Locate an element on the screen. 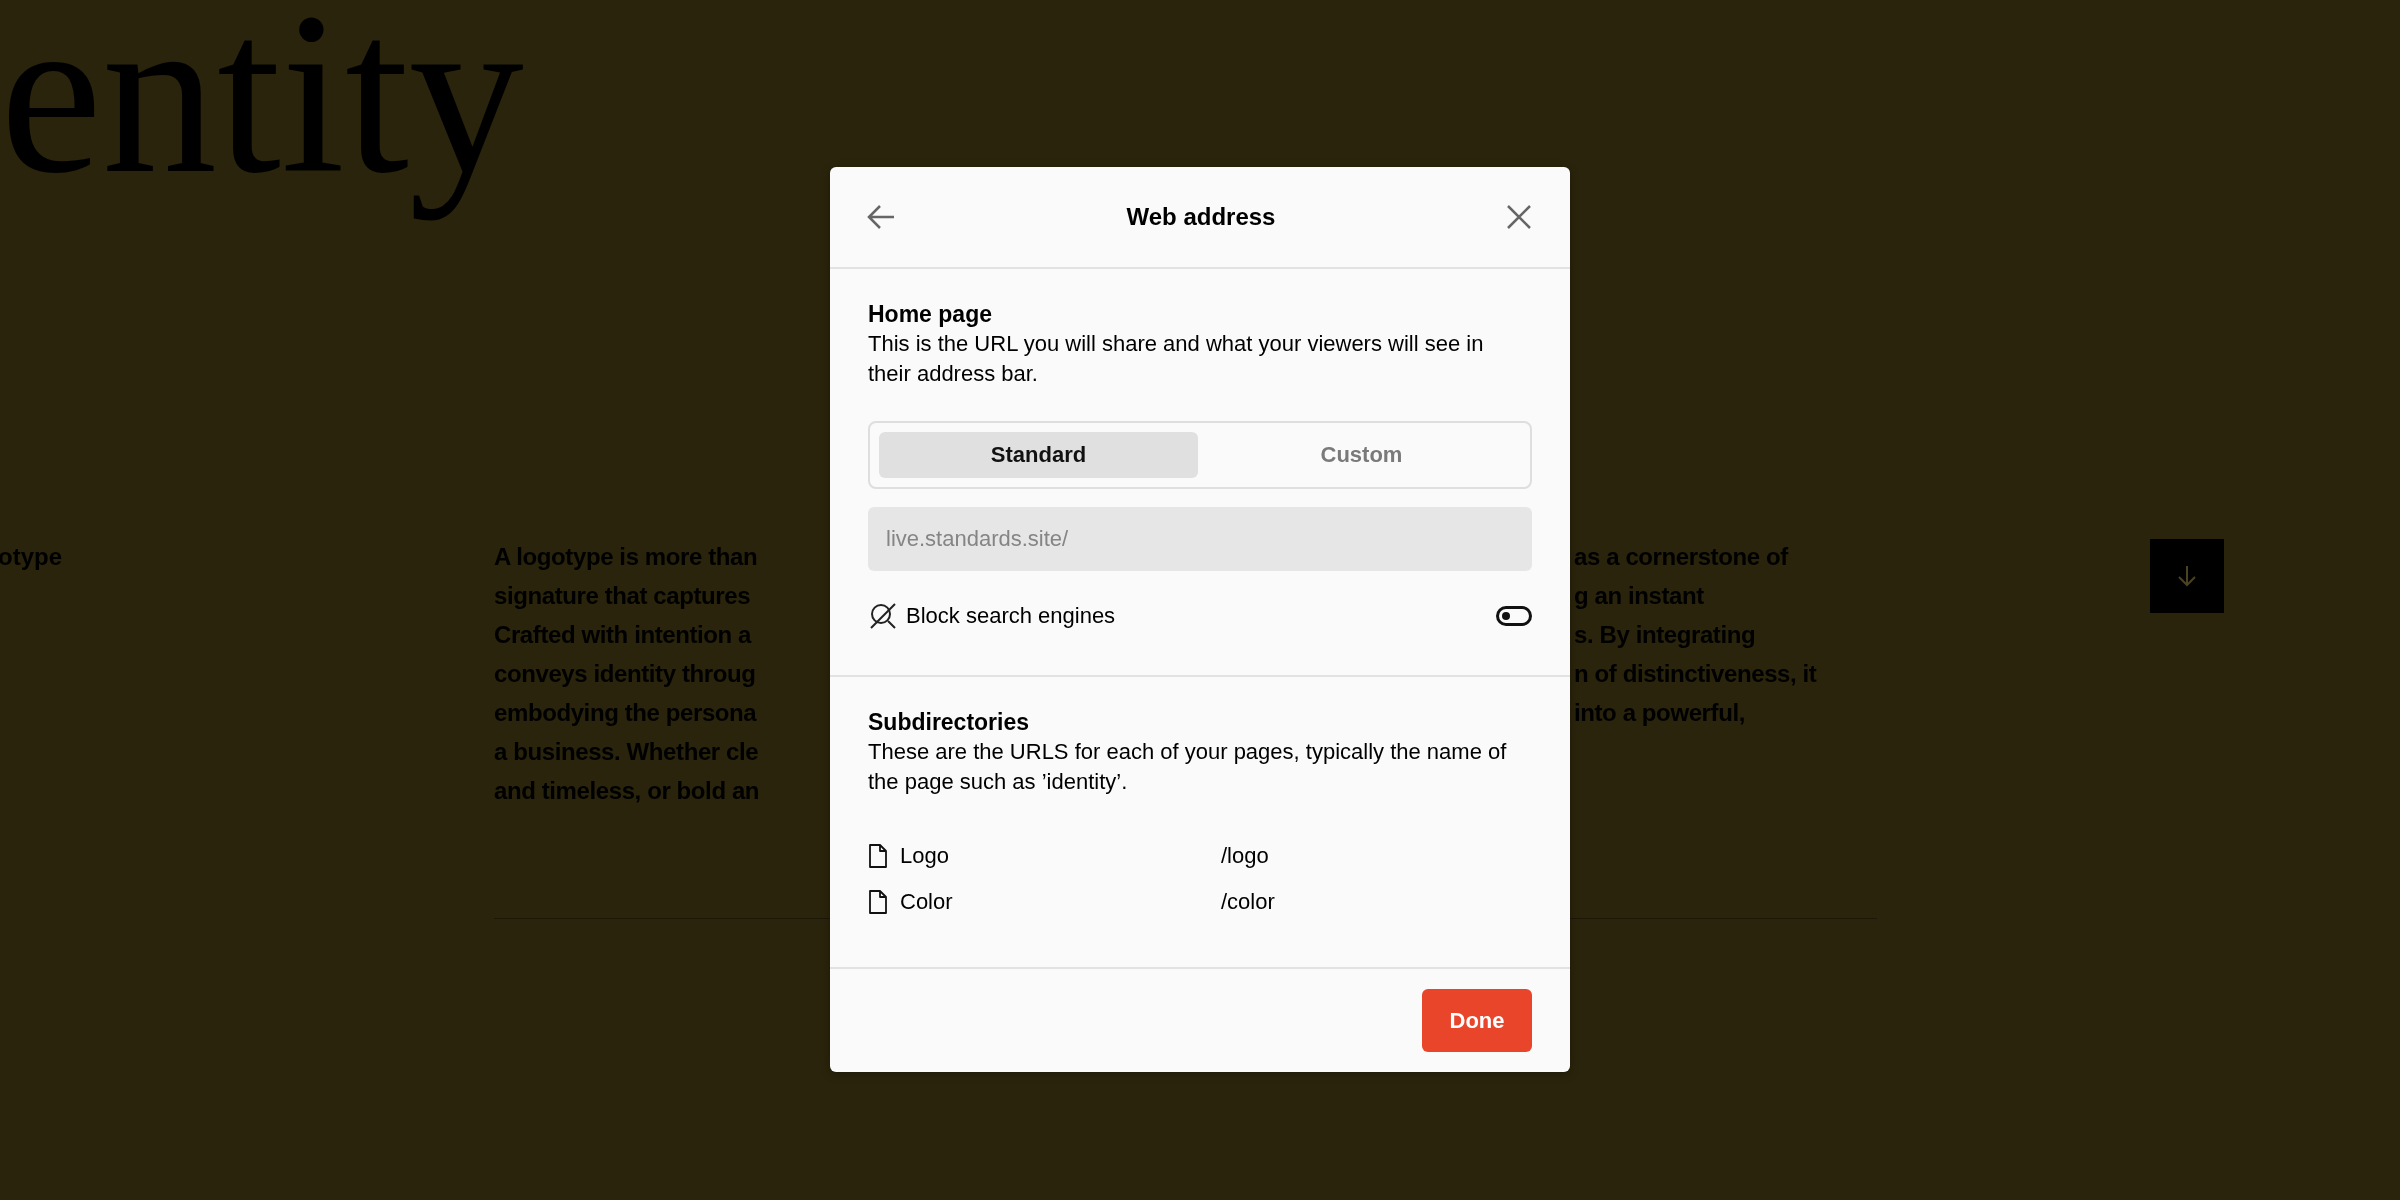  section-description: This is the URL you will share and what your viewers will see in their address bar. is located at coordinates (1176, 359).